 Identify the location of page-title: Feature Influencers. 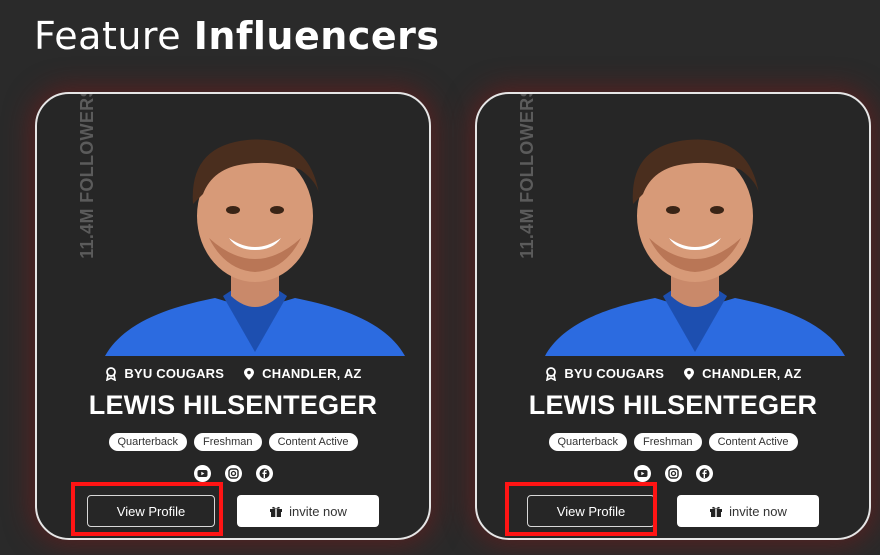
(236, 36).